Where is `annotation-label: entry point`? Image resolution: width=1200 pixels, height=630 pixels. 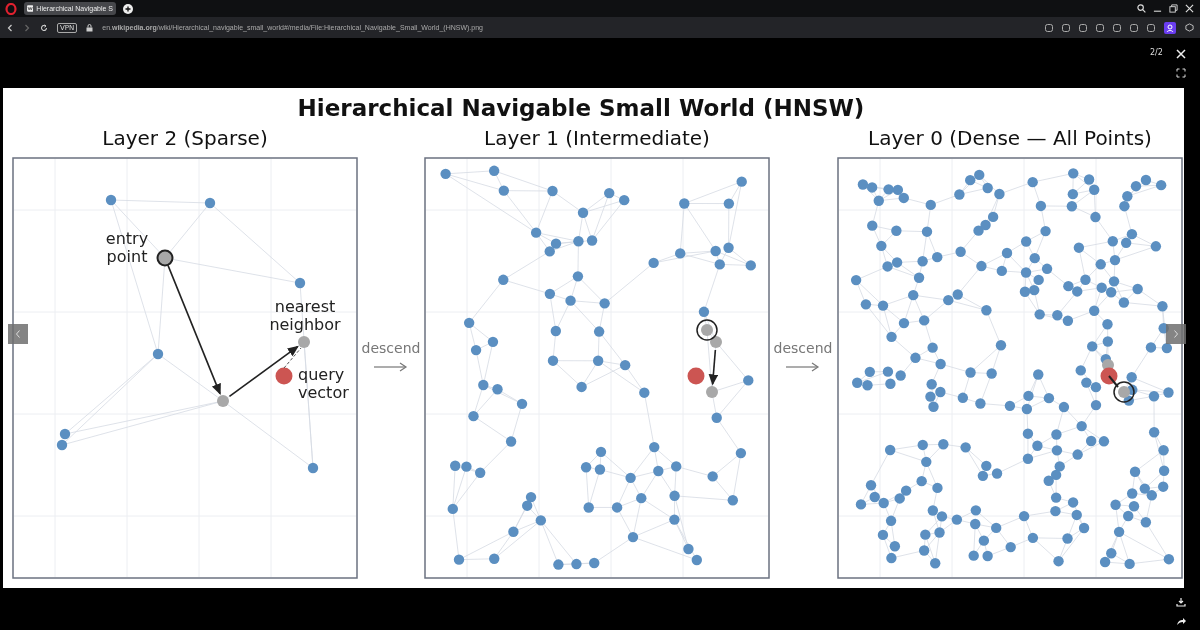
annotation-label: entry point is located at coordinates (127, 247).